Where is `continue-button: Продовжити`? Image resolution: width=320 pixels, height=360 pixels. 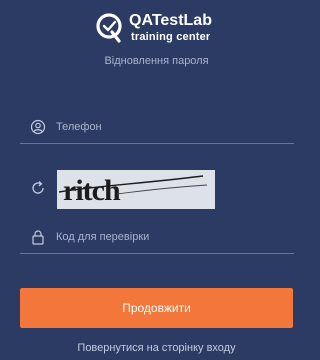
continue-button: Продовжити is located at coordinates (156, 308).